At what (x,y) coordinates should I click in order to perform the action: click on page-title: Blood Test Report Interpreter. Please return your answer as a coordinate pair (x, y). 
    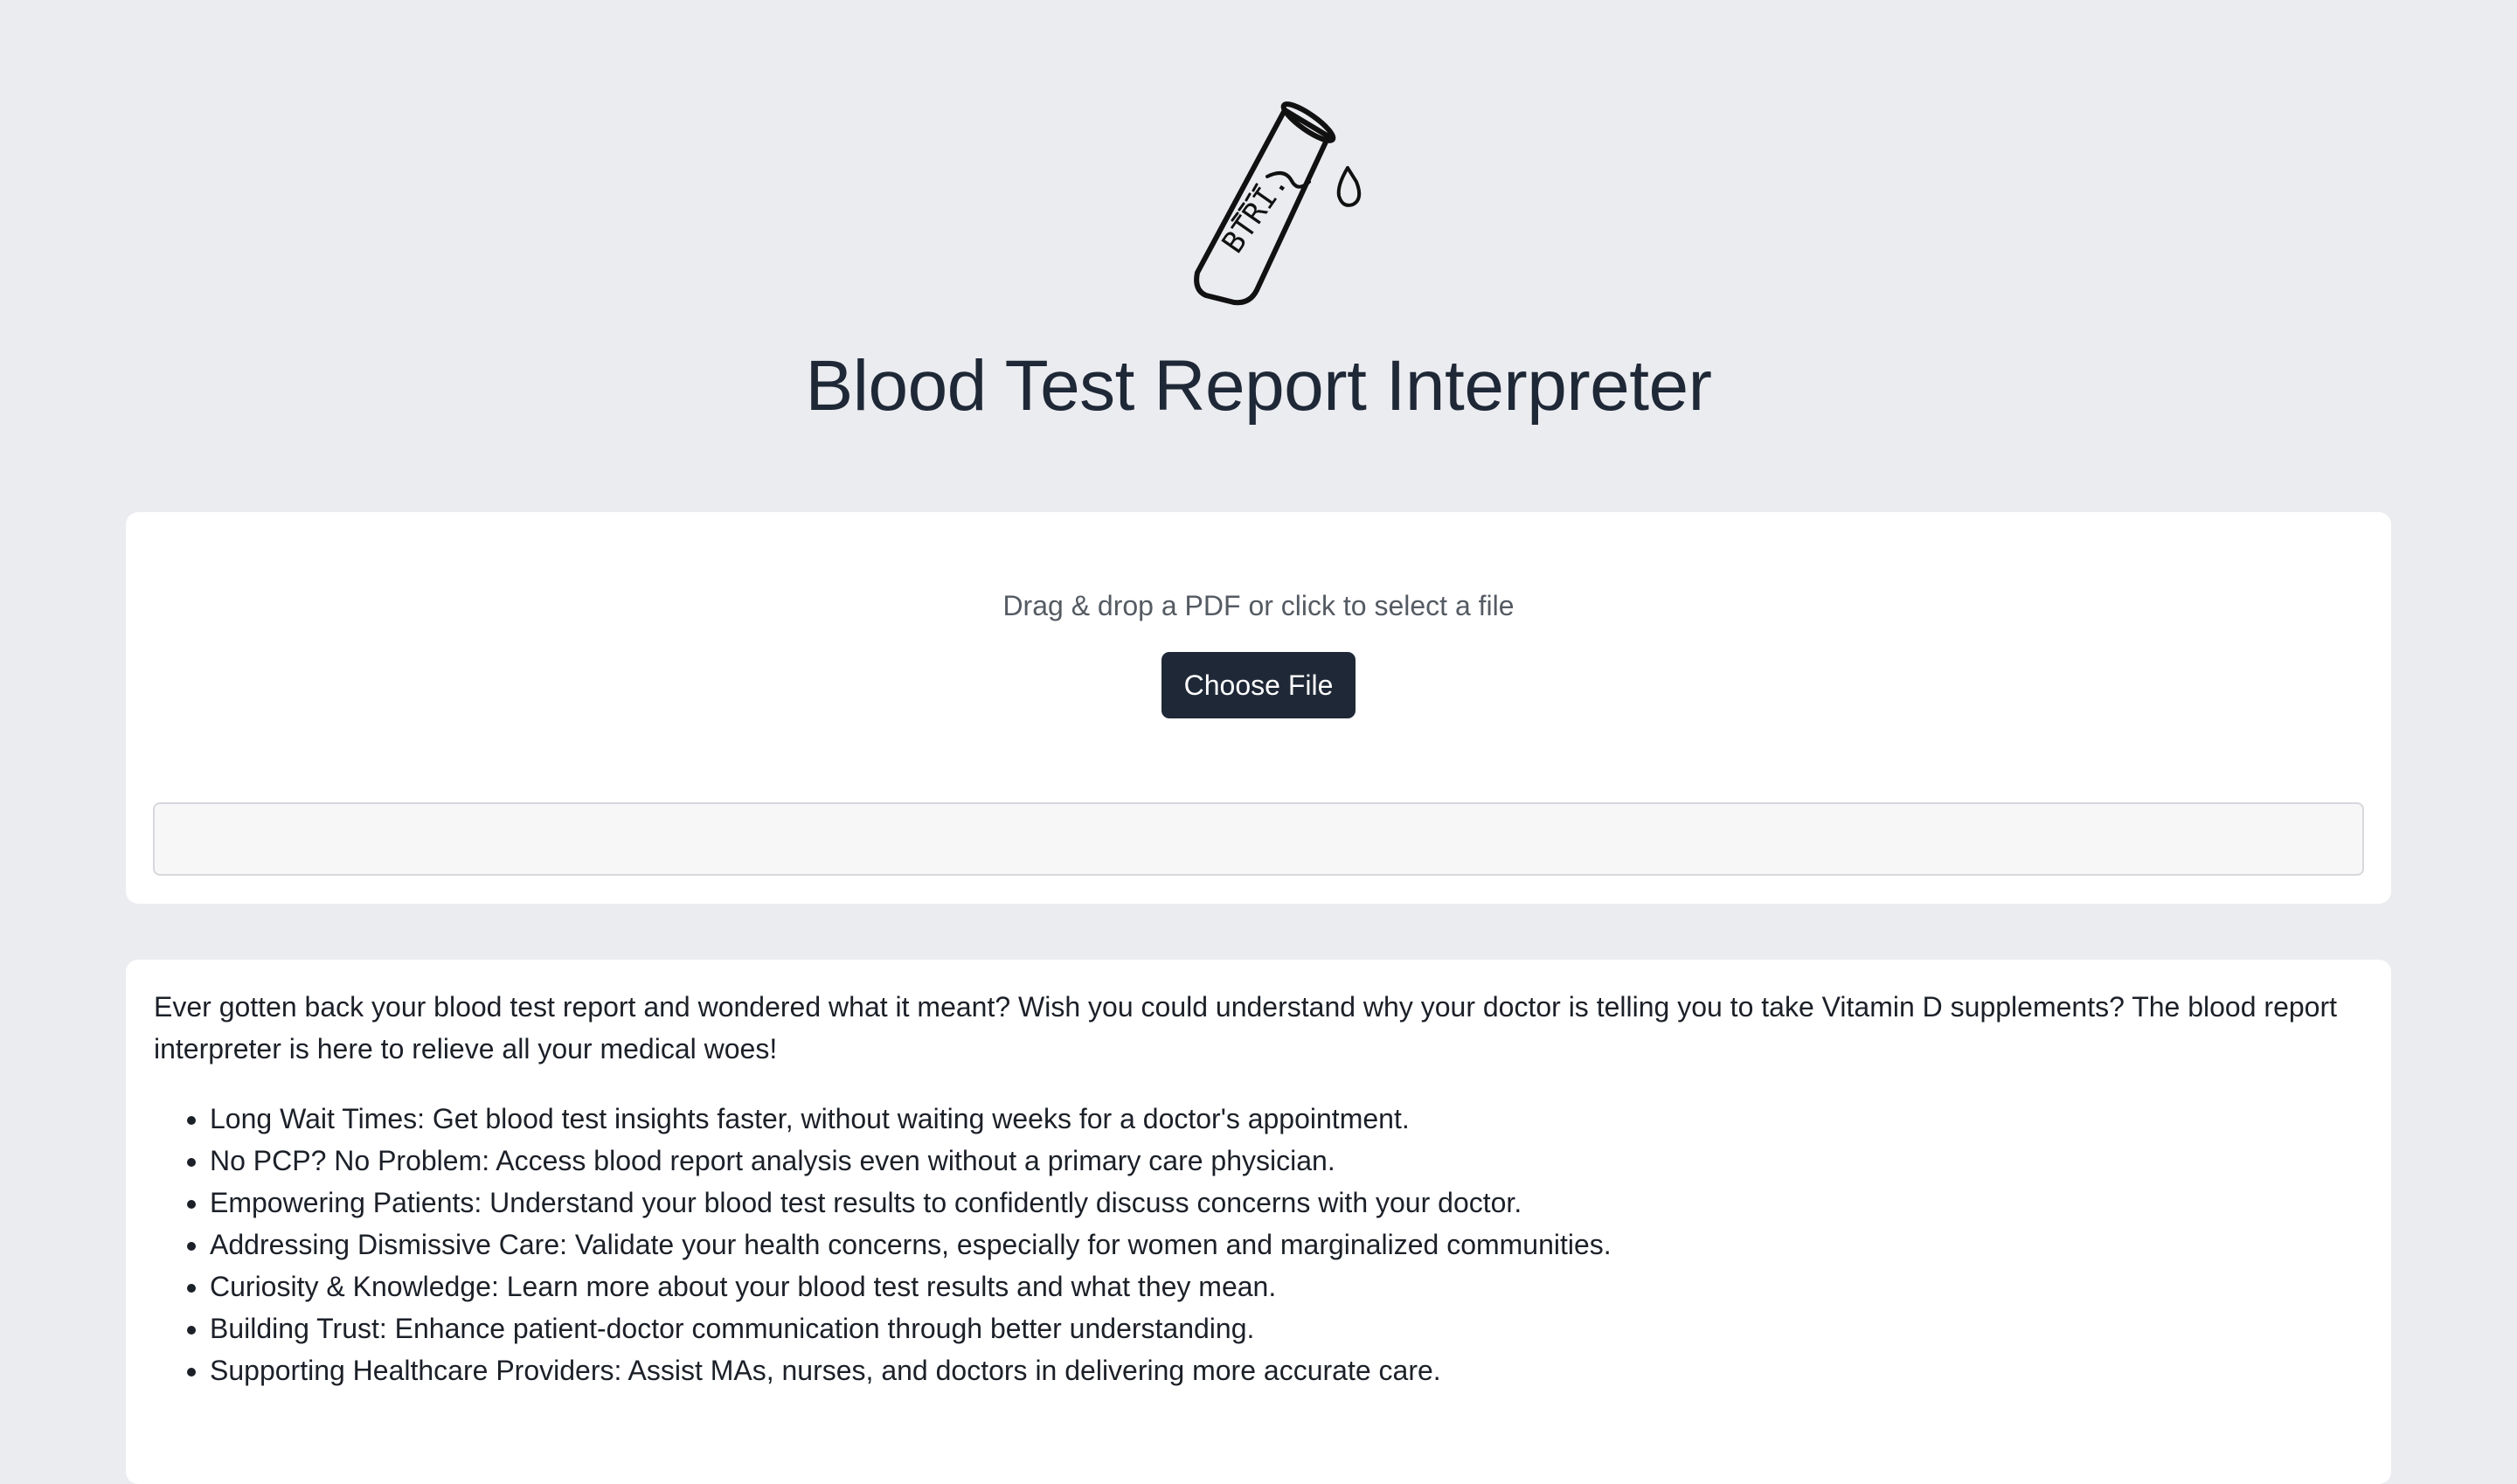
    Looking at the image, I should click on (1258, 386).